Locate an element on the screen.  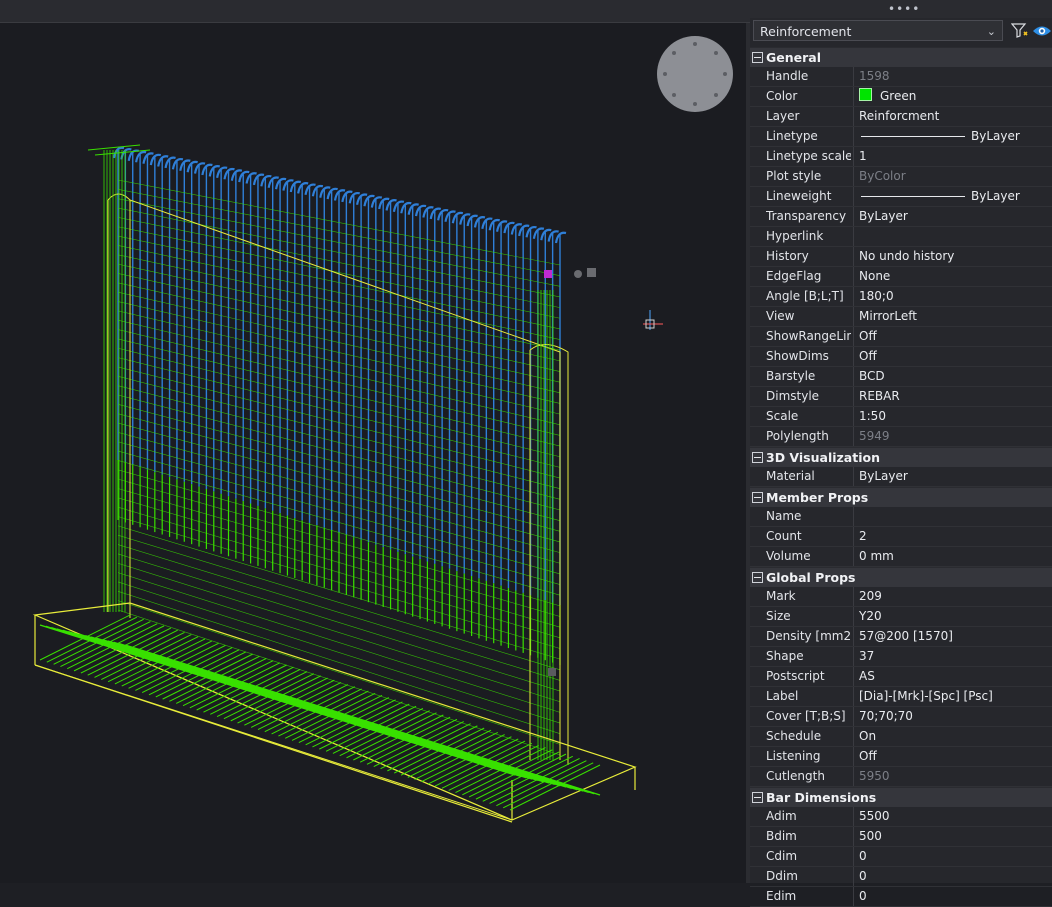
property-value: On is located at coordinates (953, 736).